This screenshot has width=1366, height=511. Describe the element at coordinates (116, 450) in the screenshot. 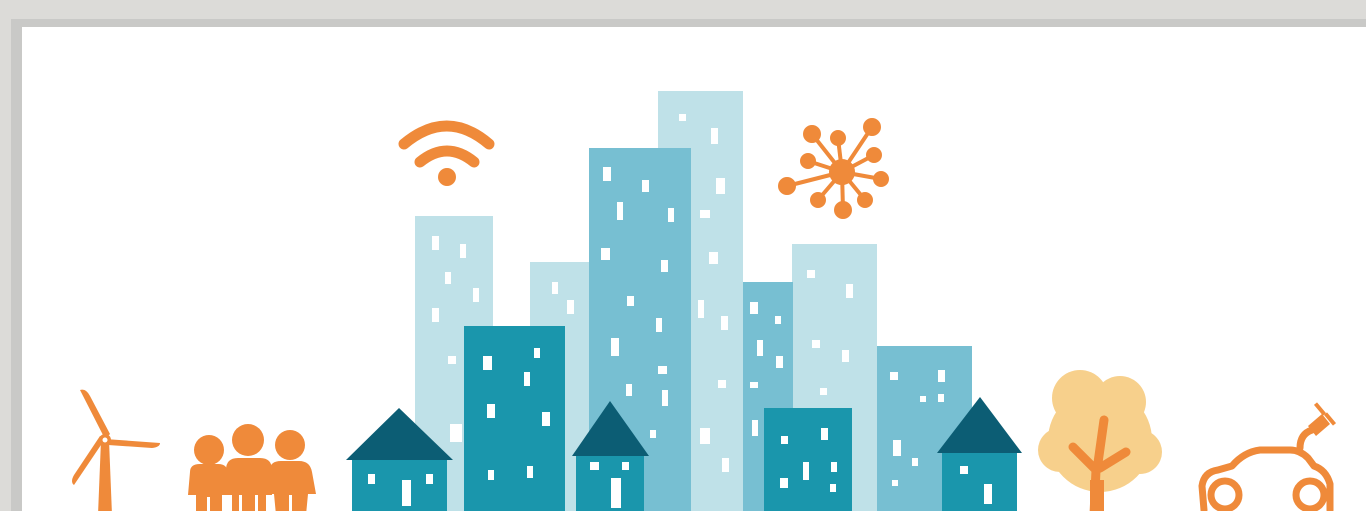

I see `wind-turbine-icon` at that location.